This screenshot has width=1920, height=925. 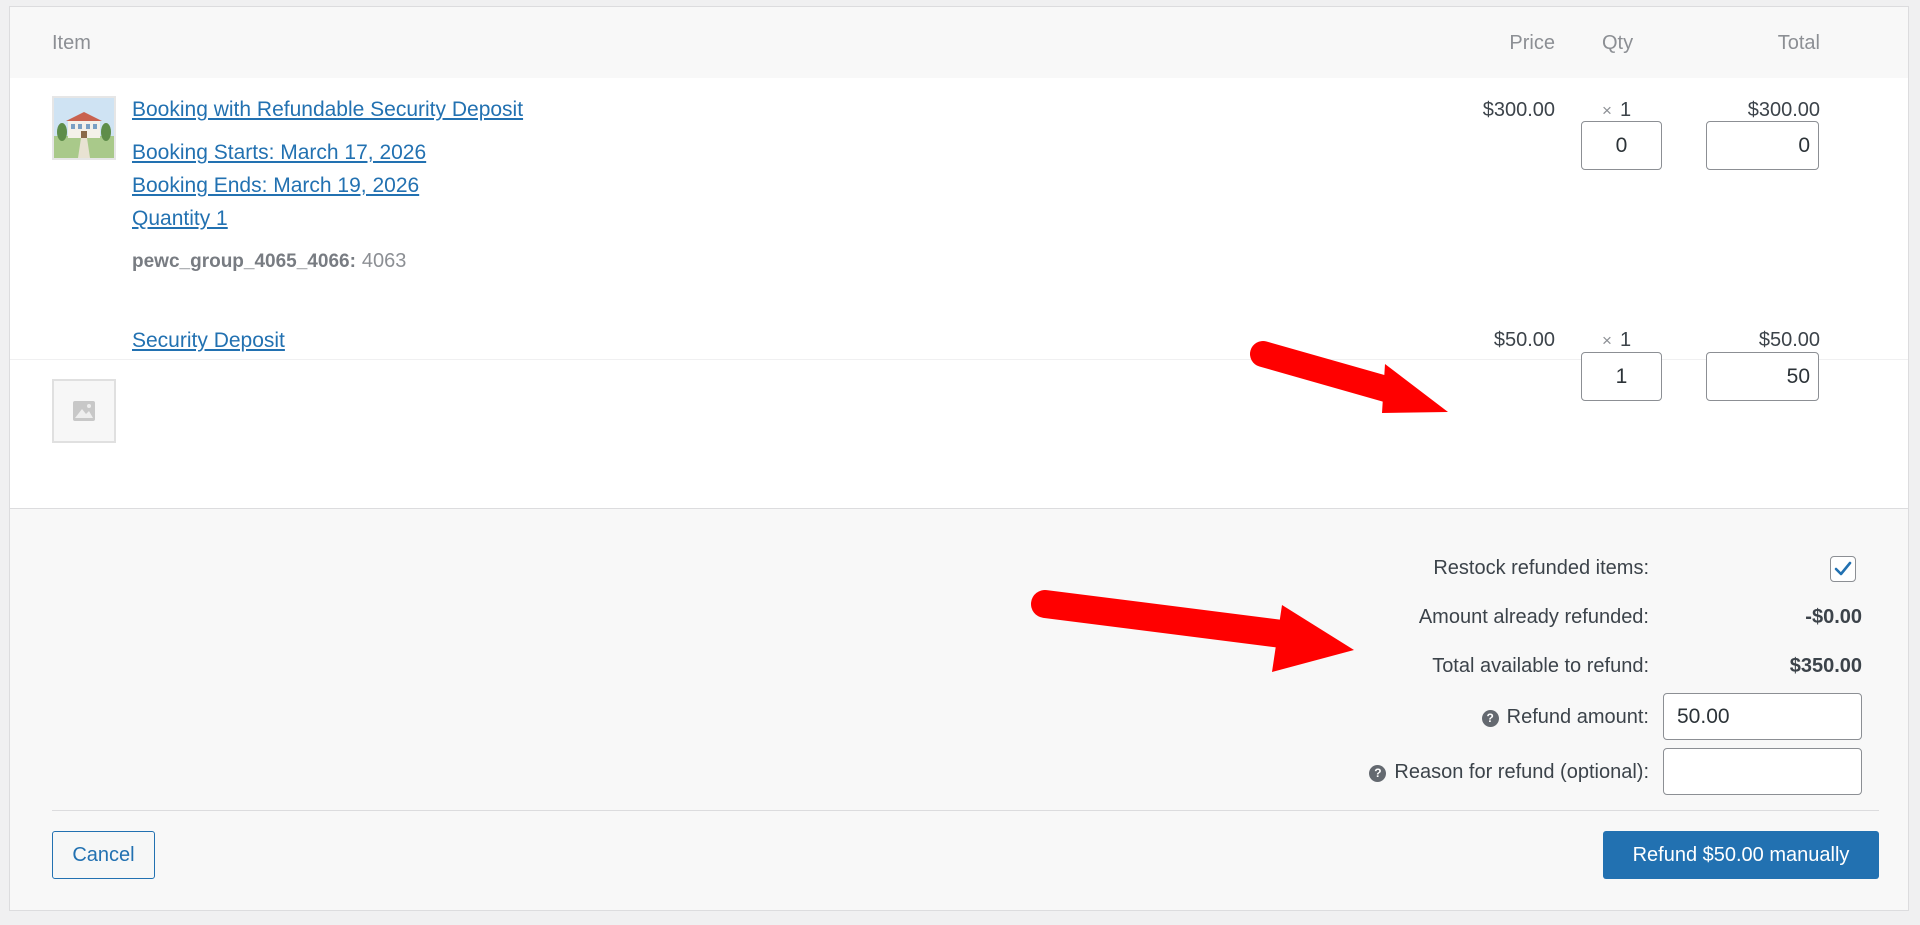 What do you see at coordinates (1825, 666) in the screenshot?
I see `available-to-refund-value: $350.00` at bounding box center [1825, 666].